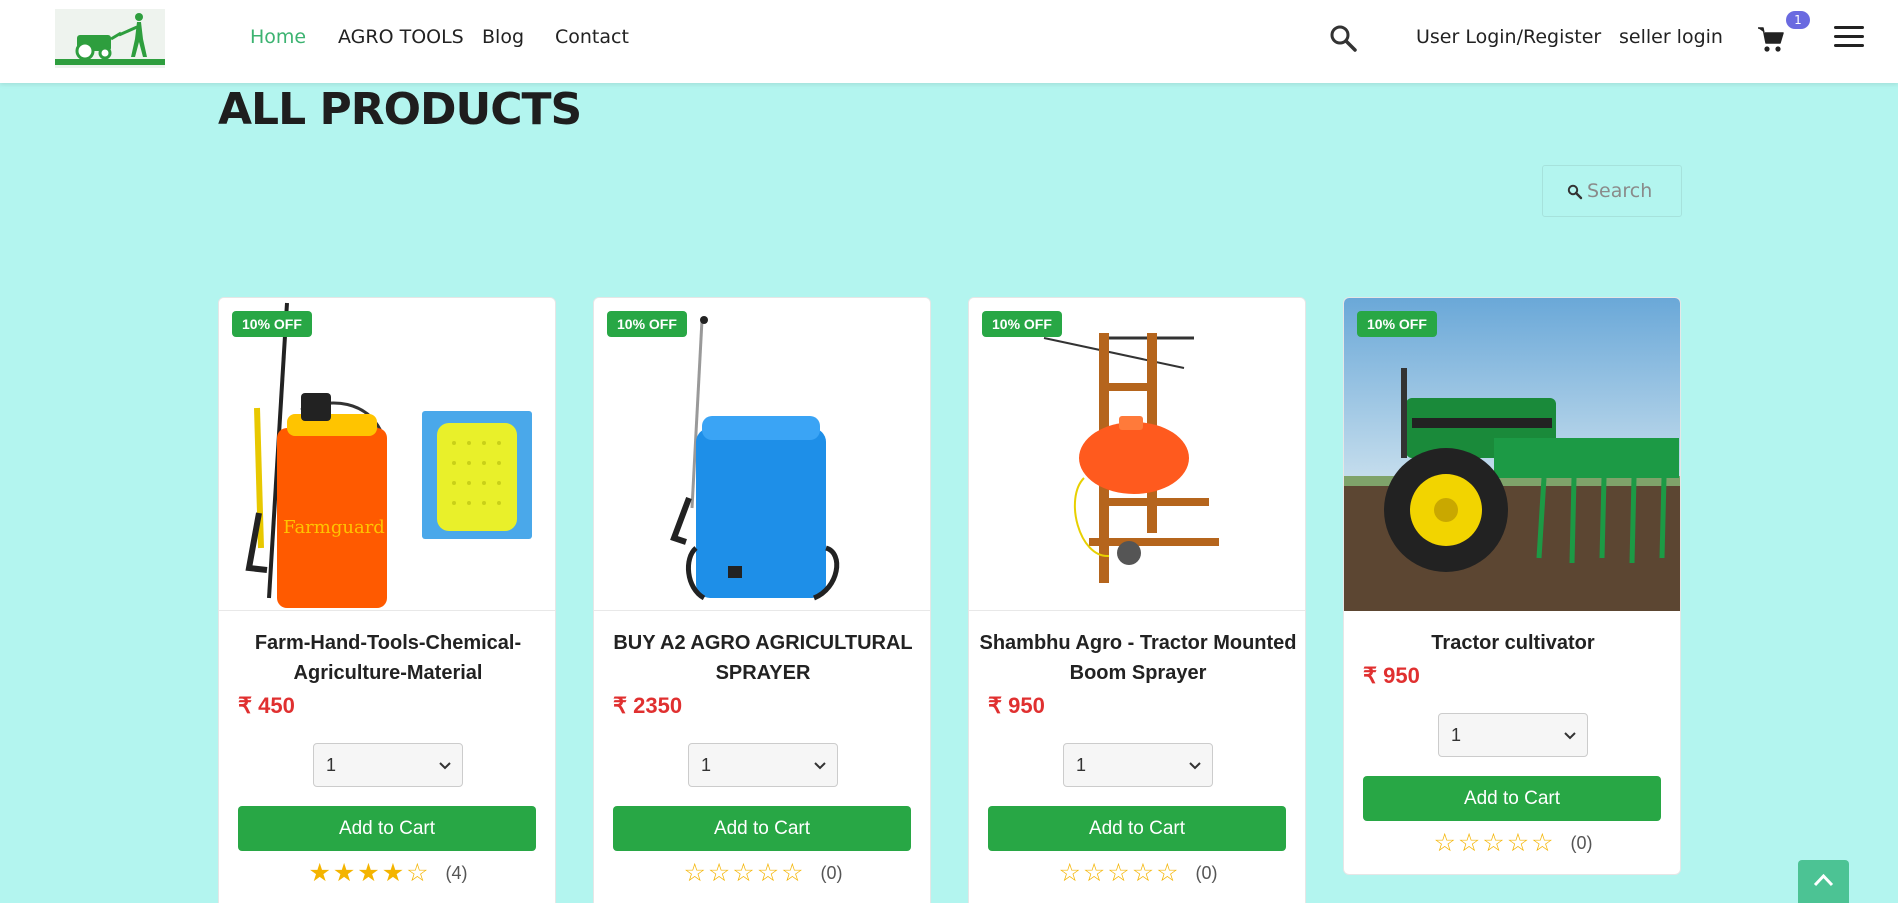  I want to click on site-logo, so click(110, 38).